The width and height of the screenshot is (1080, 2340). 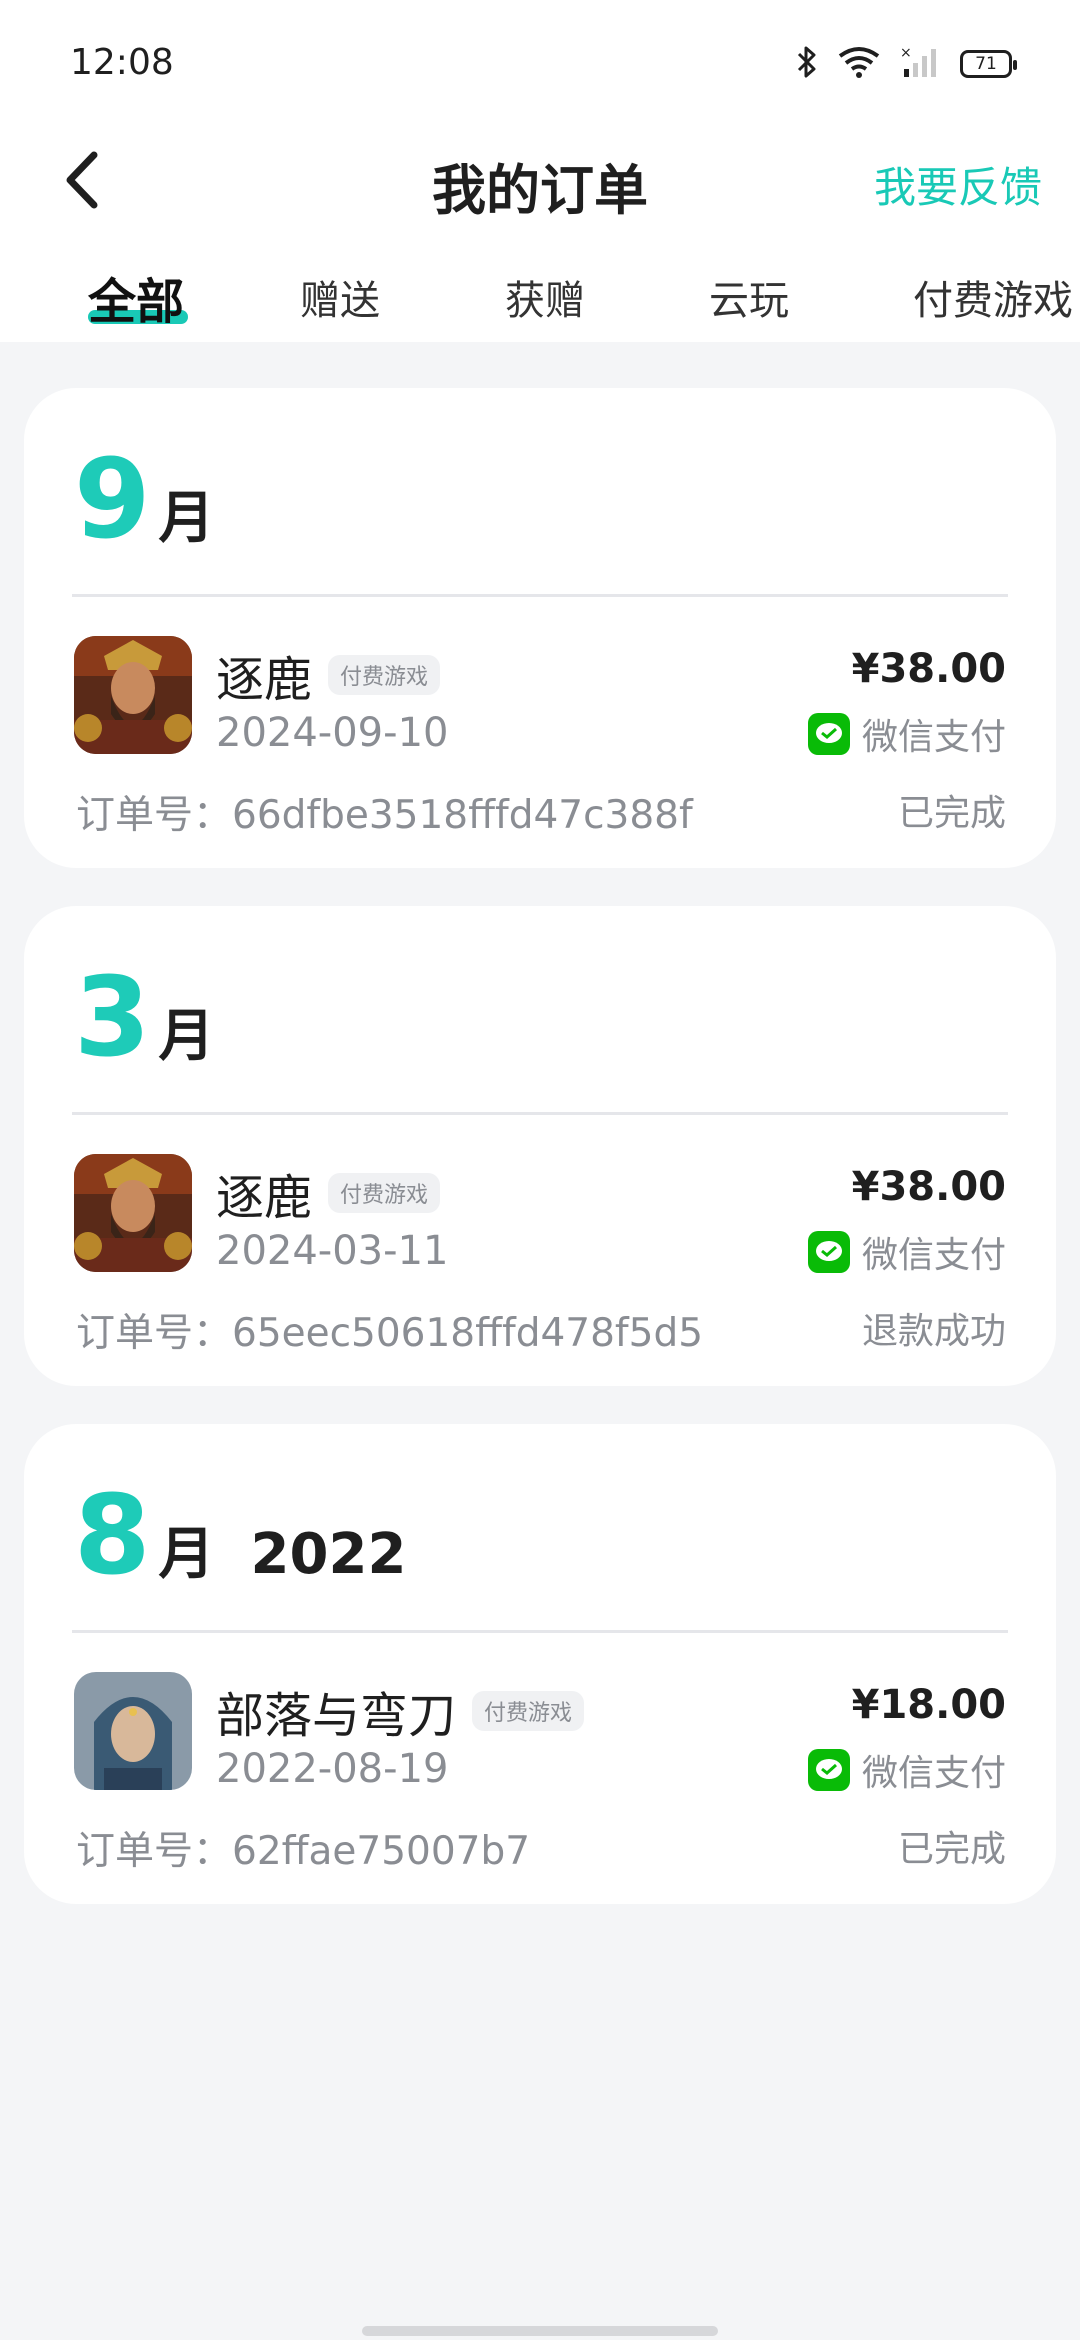 I want to click on wifi-icon, so click(x=859, y=64).